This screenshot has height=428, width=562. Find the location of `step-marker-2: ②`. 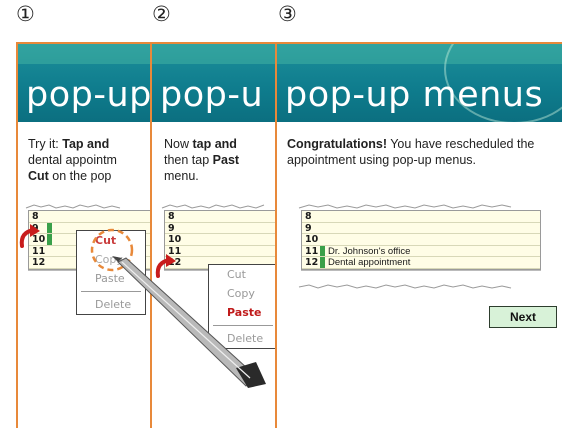

step-marker-2: ② is located at coordinates (161, 14).